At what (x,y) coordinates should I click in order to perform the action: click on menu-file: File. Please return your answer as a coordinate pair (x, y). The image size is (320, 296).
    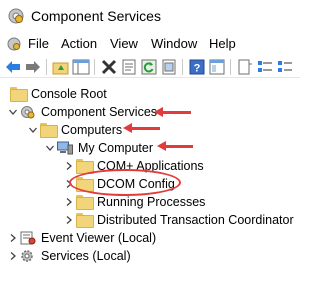
    Looking at the image, I should click on (38, 44).